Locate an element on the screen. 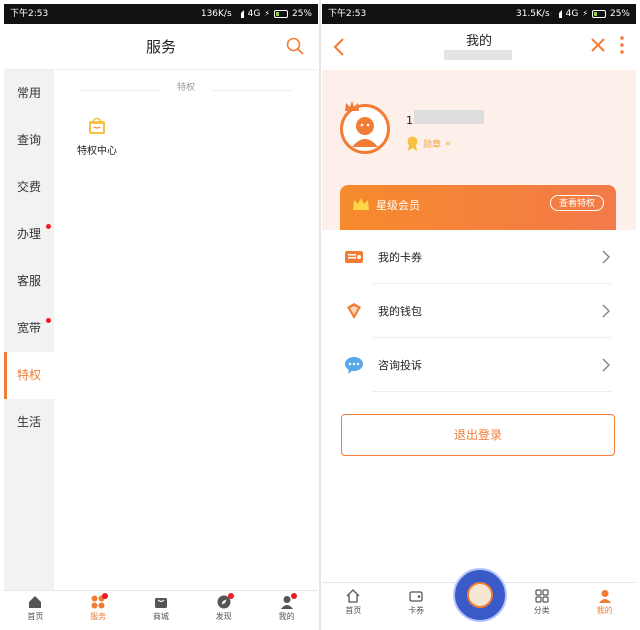 This screenshot has width=640, height=630. bottom-tabbar: 首页 服务 商城 发现 我的 is located at coordinates (161, 608).